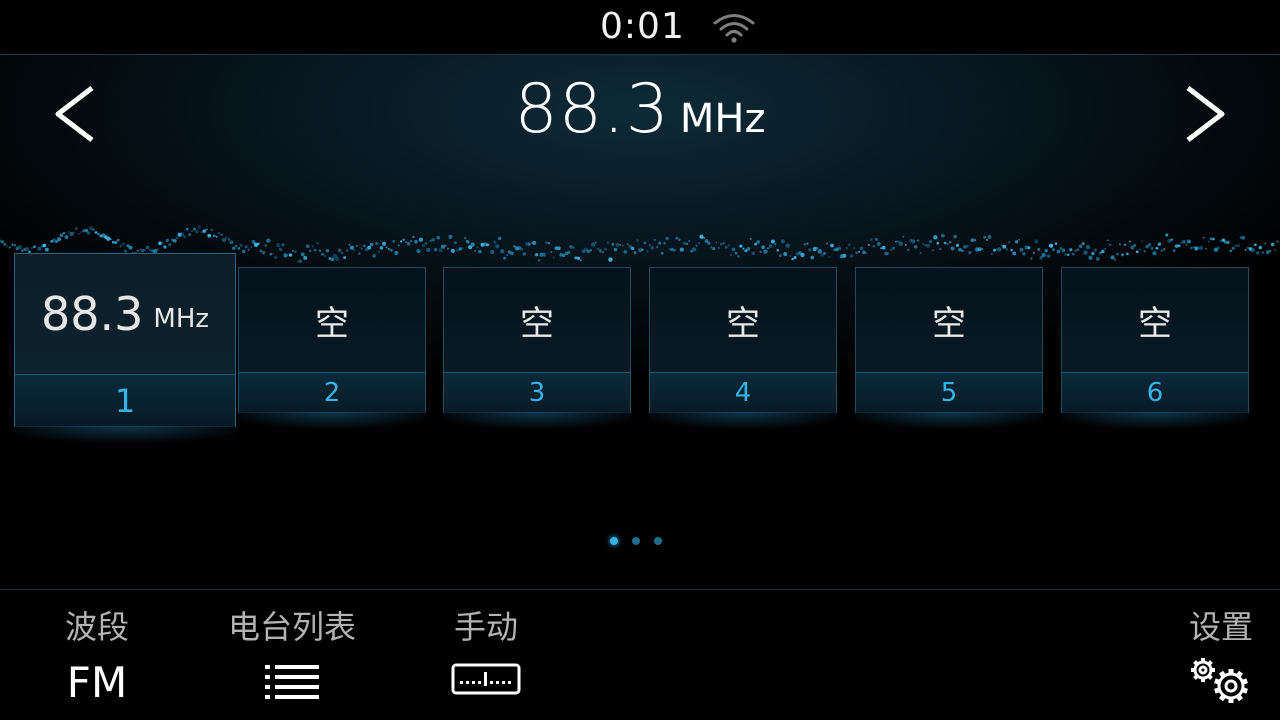 Image resolution: width=1280 pixels, height=720 pixels. I want to click on band-button: 波段 FM, so click(97, 654).